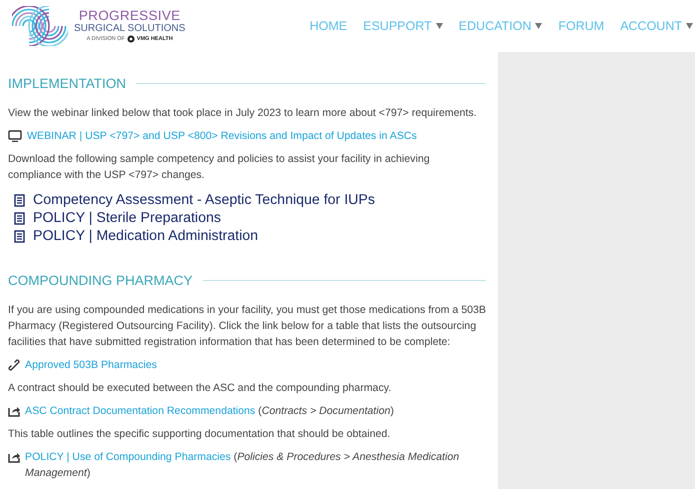 The height and width of the screenshot is (489, 695). What do you see at coordinates (403, 26) in the screenshot?
I see `nav-link: ESUPPORT` at bounding box center [403, 26].